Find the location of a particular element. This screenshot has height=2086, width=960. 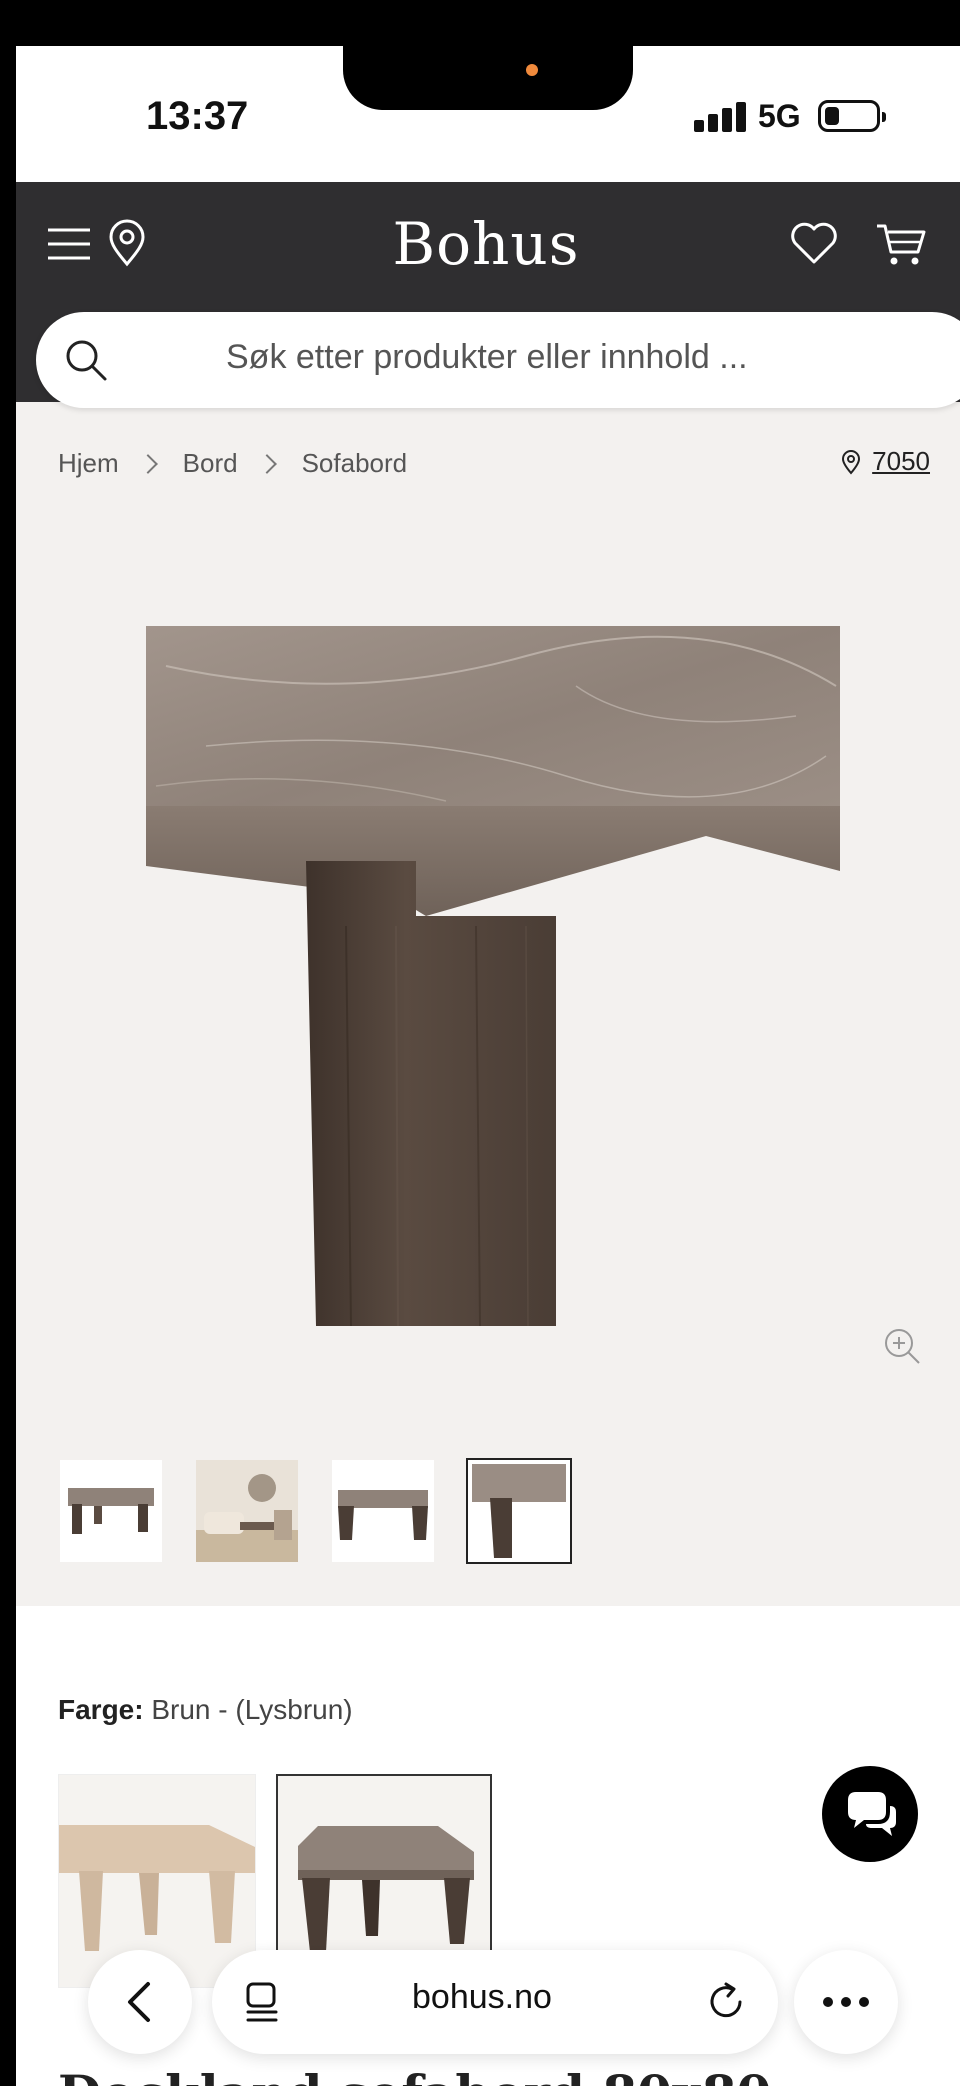

menu-icon is located at coordinates (69, 243).